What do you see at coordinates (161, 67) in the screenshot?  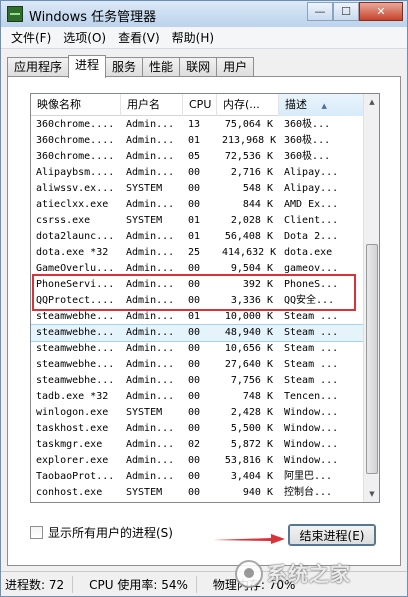 I see `tab-performance: 性能` at bounding box center [161, 67].